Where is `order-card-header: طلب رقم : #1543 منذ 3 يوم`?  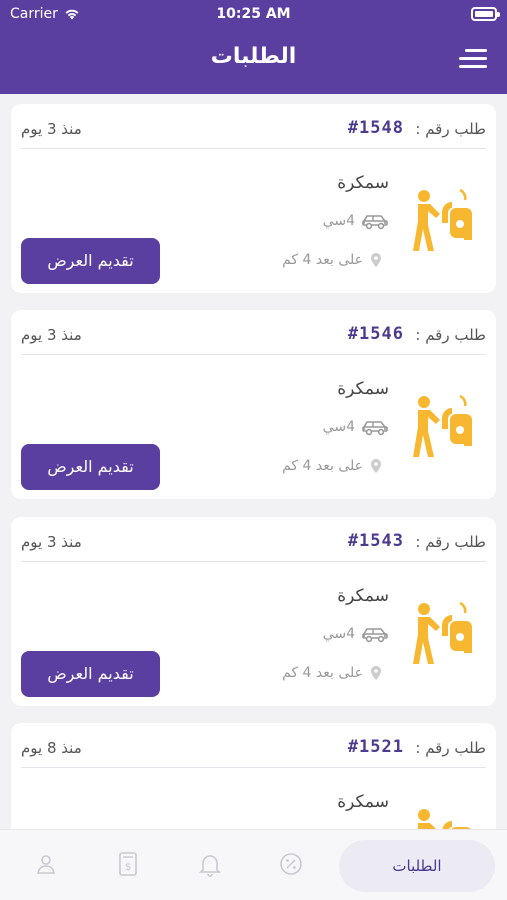
order-card-header: طلب رقم : #1543 منذ 3 يوم is located at coordinates (253, 540).